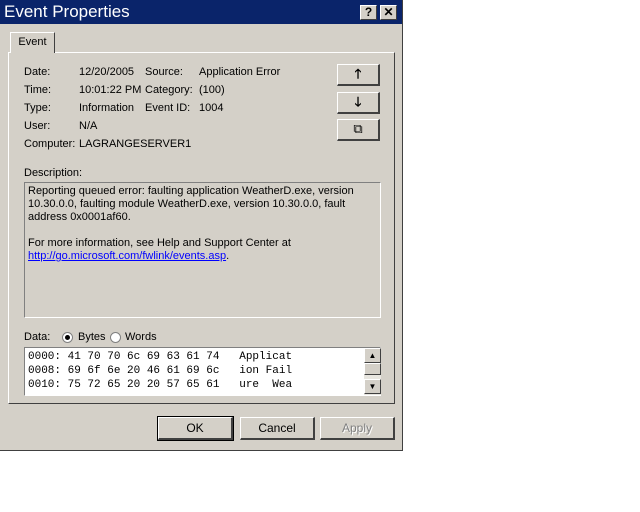 The width and height of the screenshot is (640, 512). Describe the element at coordinates (38, 90) in the screenshot. I see `time-label: Time:` at that location.